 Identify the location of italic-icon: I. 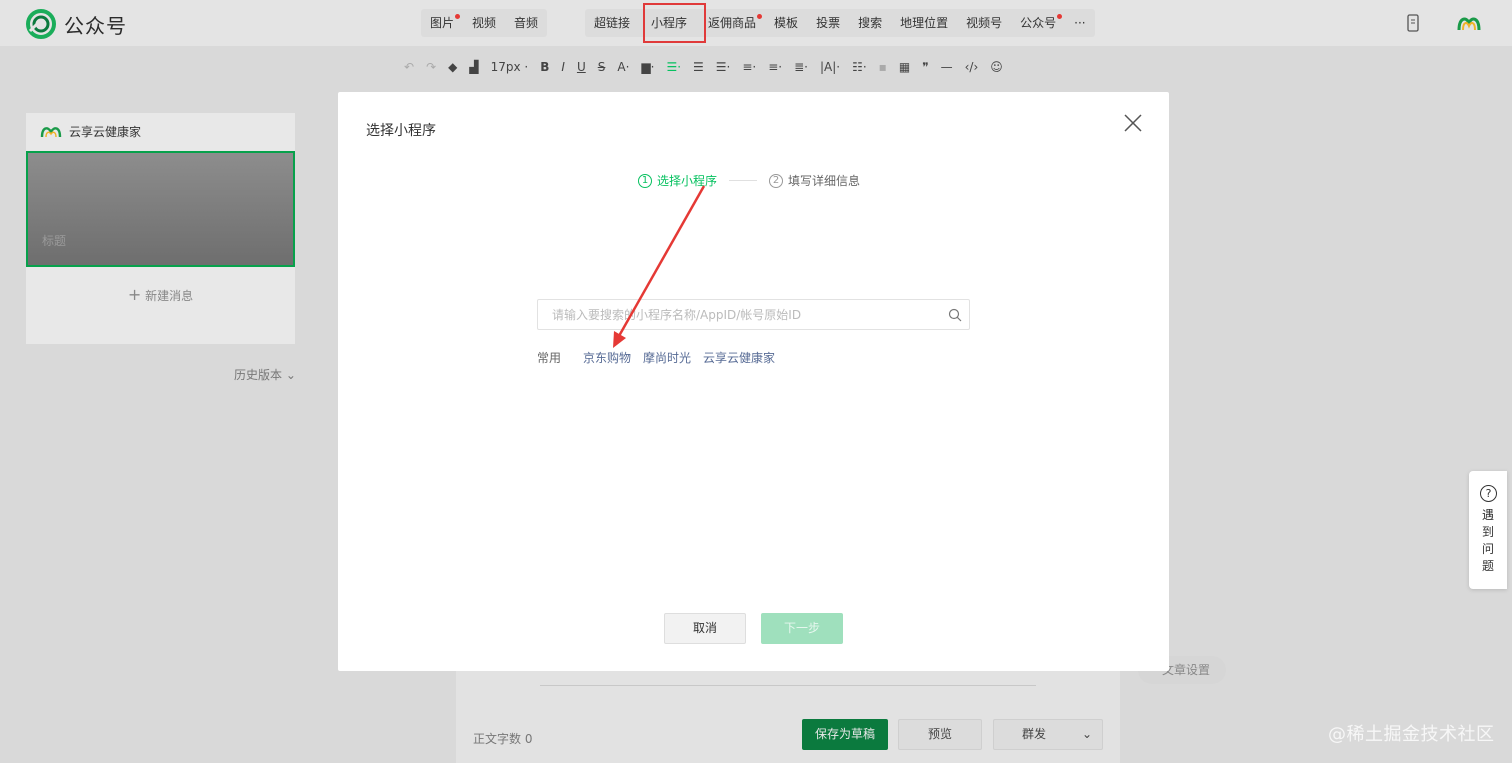
(563, 67).